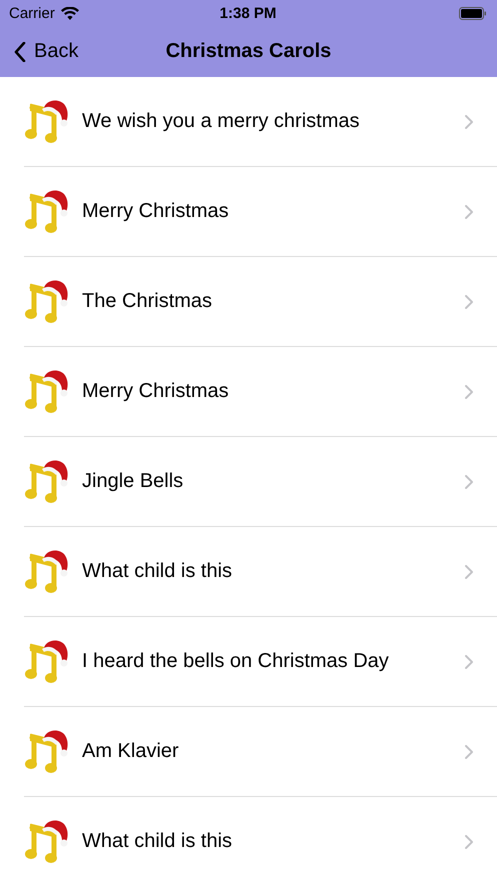  Describe the element at coordinates (131, 751) in the screenshot. I see `song-title: Am Klavier` at that location.